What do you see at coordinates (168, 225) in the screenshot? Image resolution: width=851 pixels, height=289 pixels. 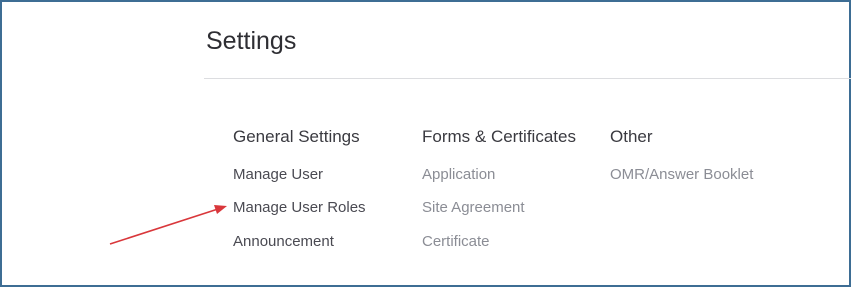 I see `red-arrow-icon` at bounding box center [168, 225].